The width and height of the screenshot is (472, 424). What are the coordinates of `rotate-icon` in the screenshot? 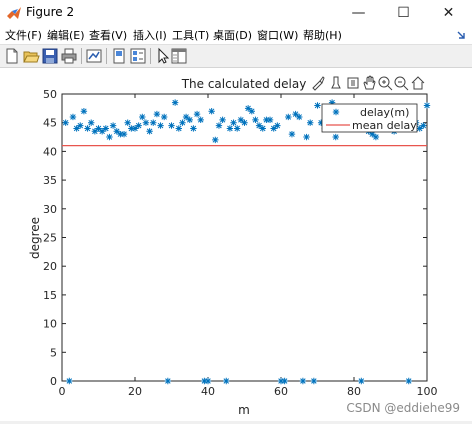 It's located at (353, 83).